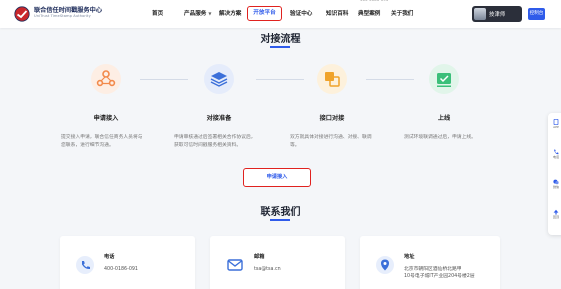 Image resolution: width=561 pixels, height=289 pixels. Describe the element at coordinates (554, 174) in the screenshot. I see `side-float-toolbar: APP 电话 微信 回顶` at that location.